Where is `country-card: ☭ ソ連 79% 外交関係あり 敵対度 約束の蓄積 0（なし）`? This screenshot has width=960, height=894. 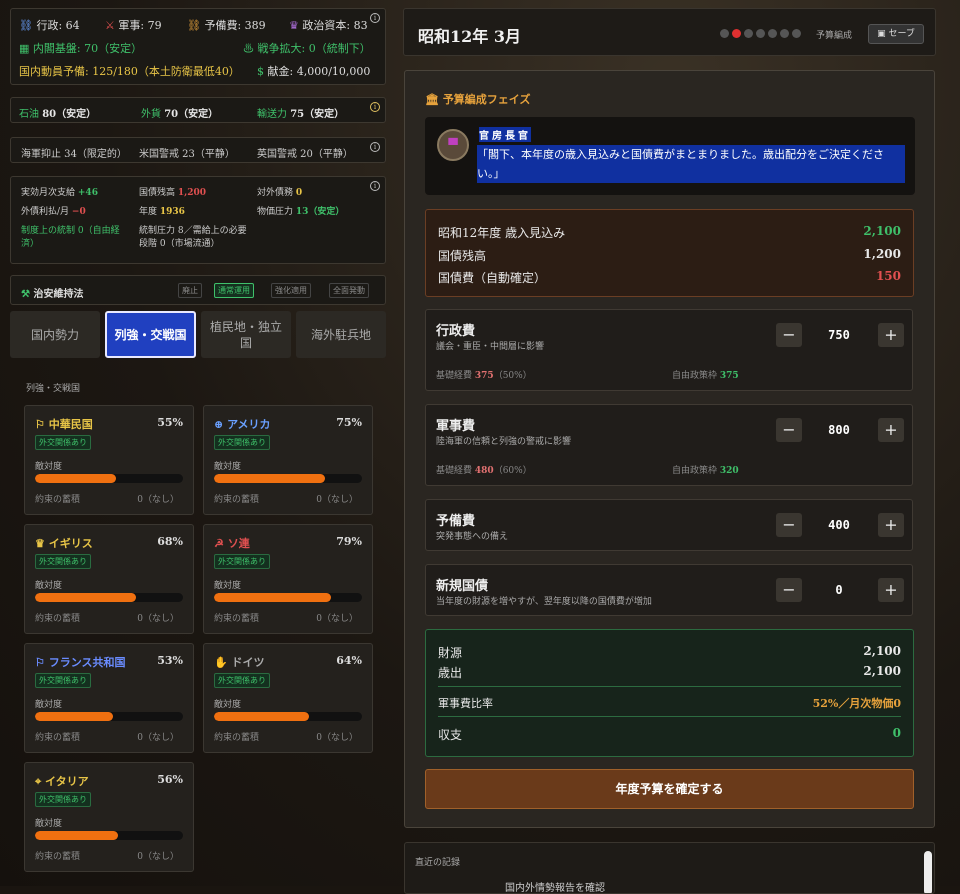
country-card: ☭ ソ連 79% 外交関係あり 敵対度 約束の蓄積 0（なし） is located at coordinates (288, 579).